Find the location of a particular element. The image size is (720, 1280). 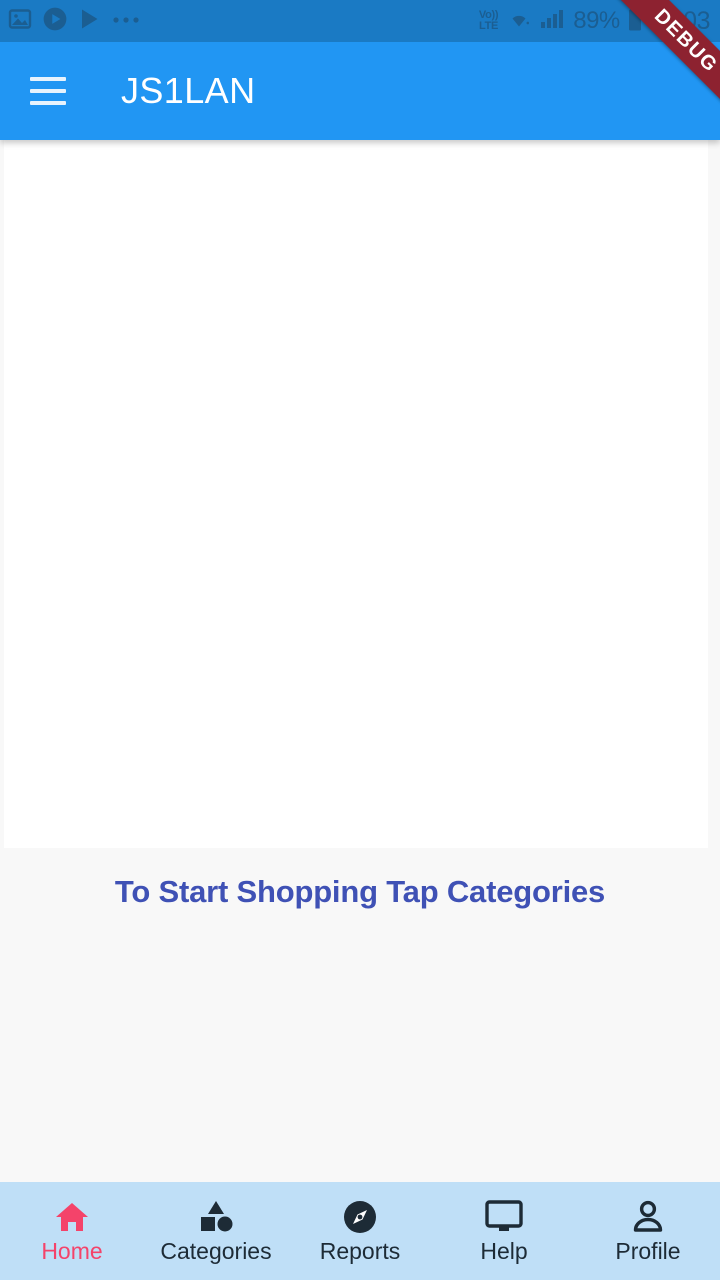

status-bar-right-icons: Vo)) LTE 89% 11:03 is located at coordinates (595, 21).